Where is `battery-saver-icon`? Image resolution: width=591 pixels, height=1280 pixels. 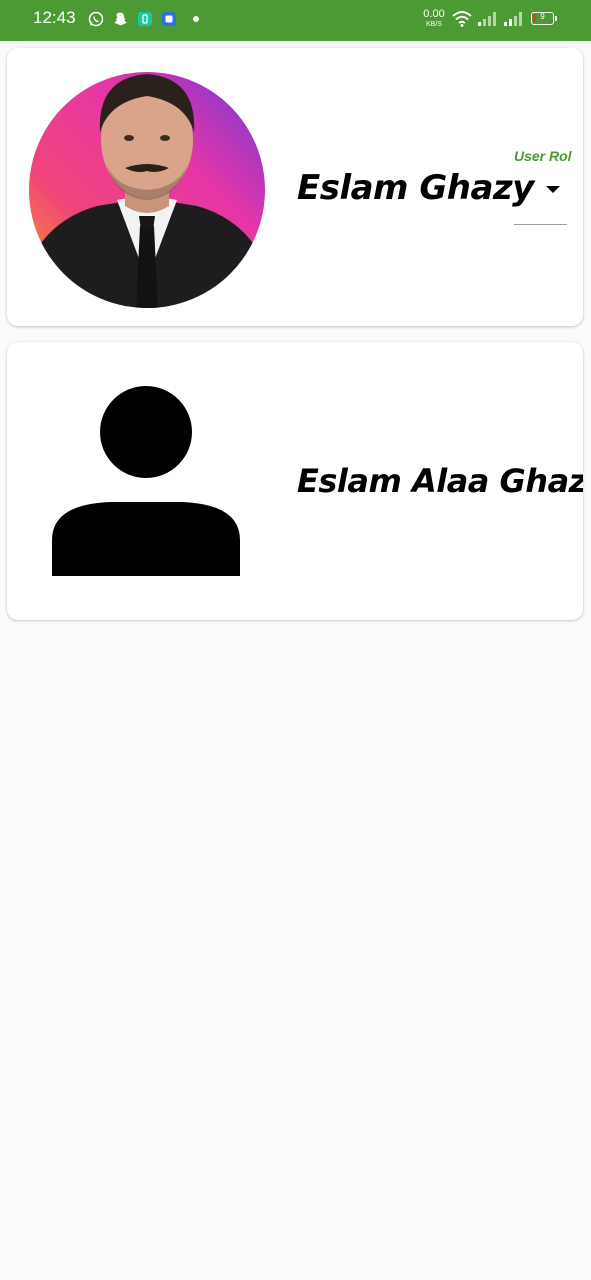
battery-saver-icon is located at coordinates (145, 19).